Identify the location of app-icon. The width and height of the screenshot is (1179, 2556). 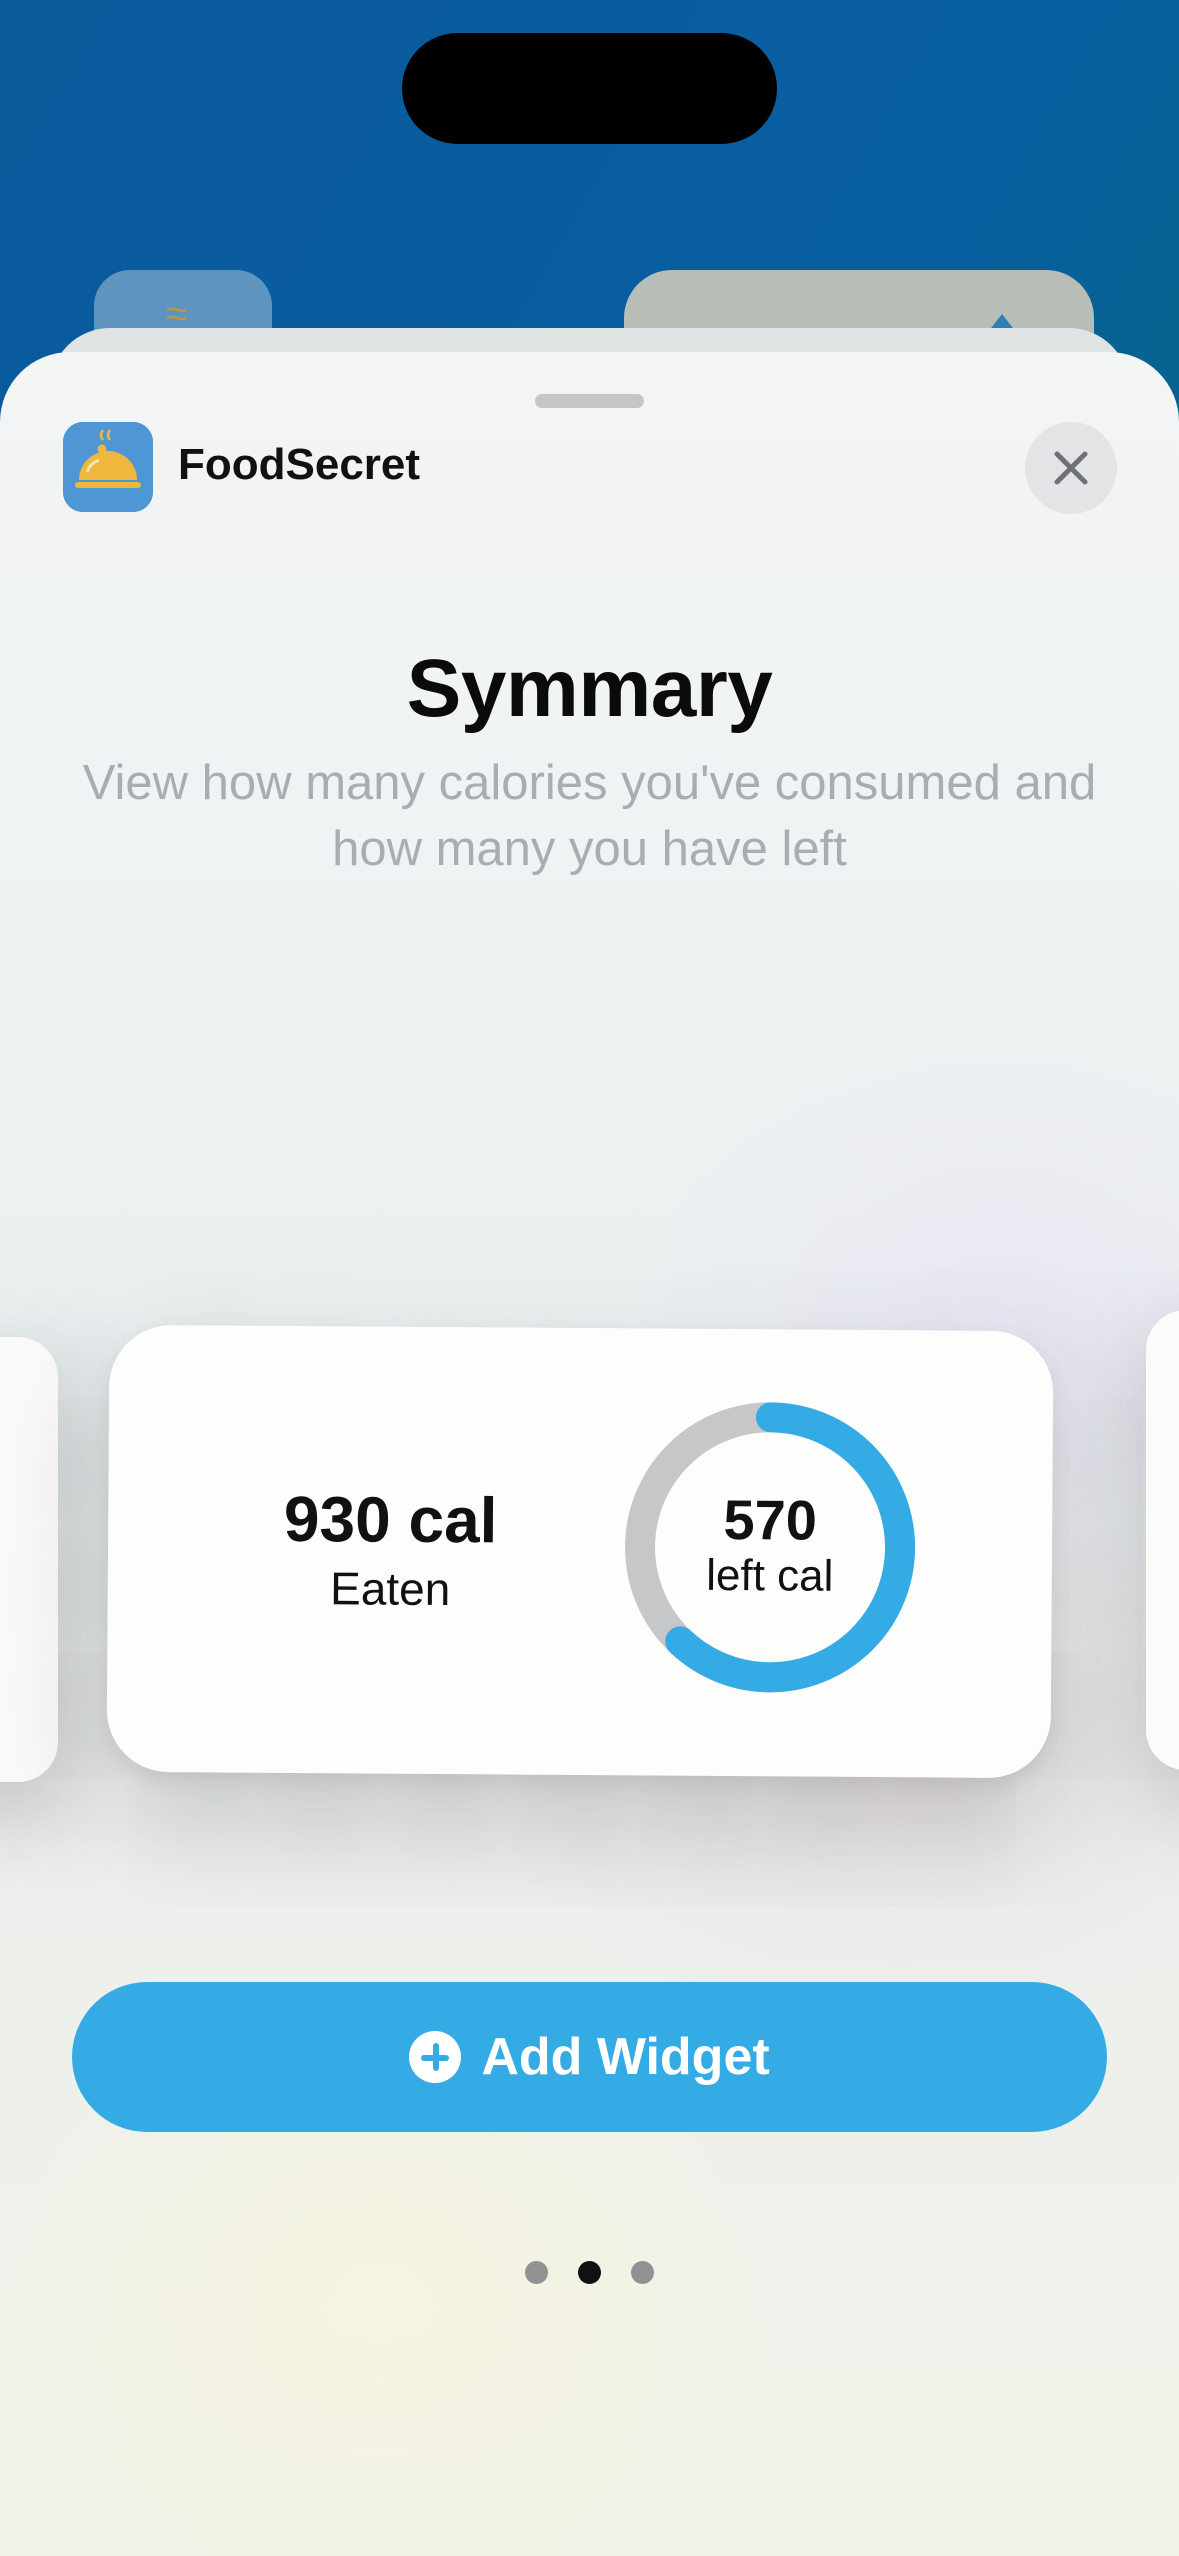
(108, 467).